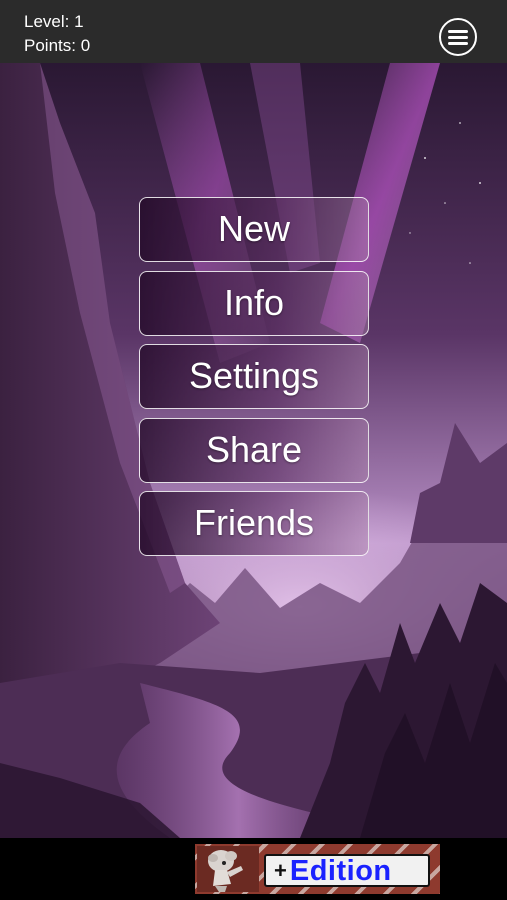 The height and width of the screenshot is (900, 507). Describe the element at coordinates (254, 229) in the screenshot. I see `new-game-button: New` at that location.